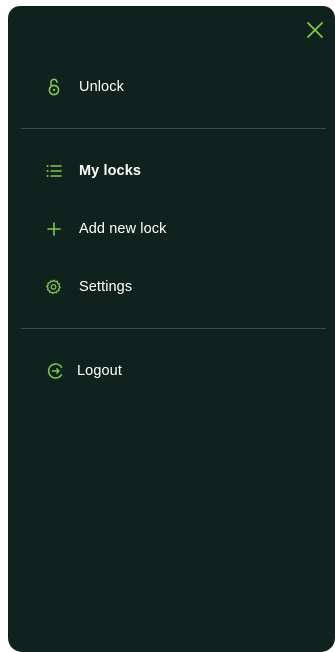 This screenshot has width=335, height=652. Describe the element at coordinates (54, 287) in the screenshot. I see `gear-icon` at that location.